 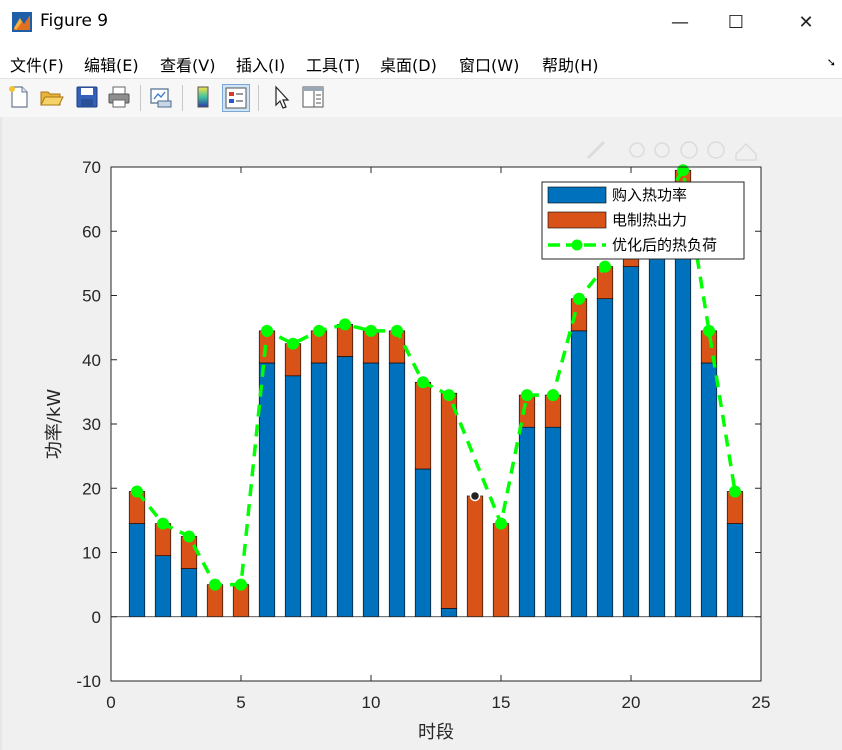 What do you see at coordinates (662, 150) in the screenshot?
I see `pan-icon` at bounding box center [662, 150].